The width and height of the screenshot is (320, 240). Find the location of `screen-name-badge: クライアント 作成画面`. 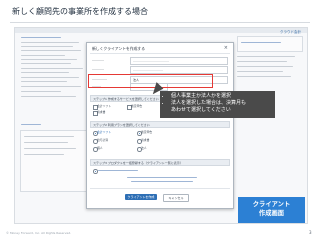

screen-name-badge: クライアント 作成画面 is located at coordinates (271, 210).